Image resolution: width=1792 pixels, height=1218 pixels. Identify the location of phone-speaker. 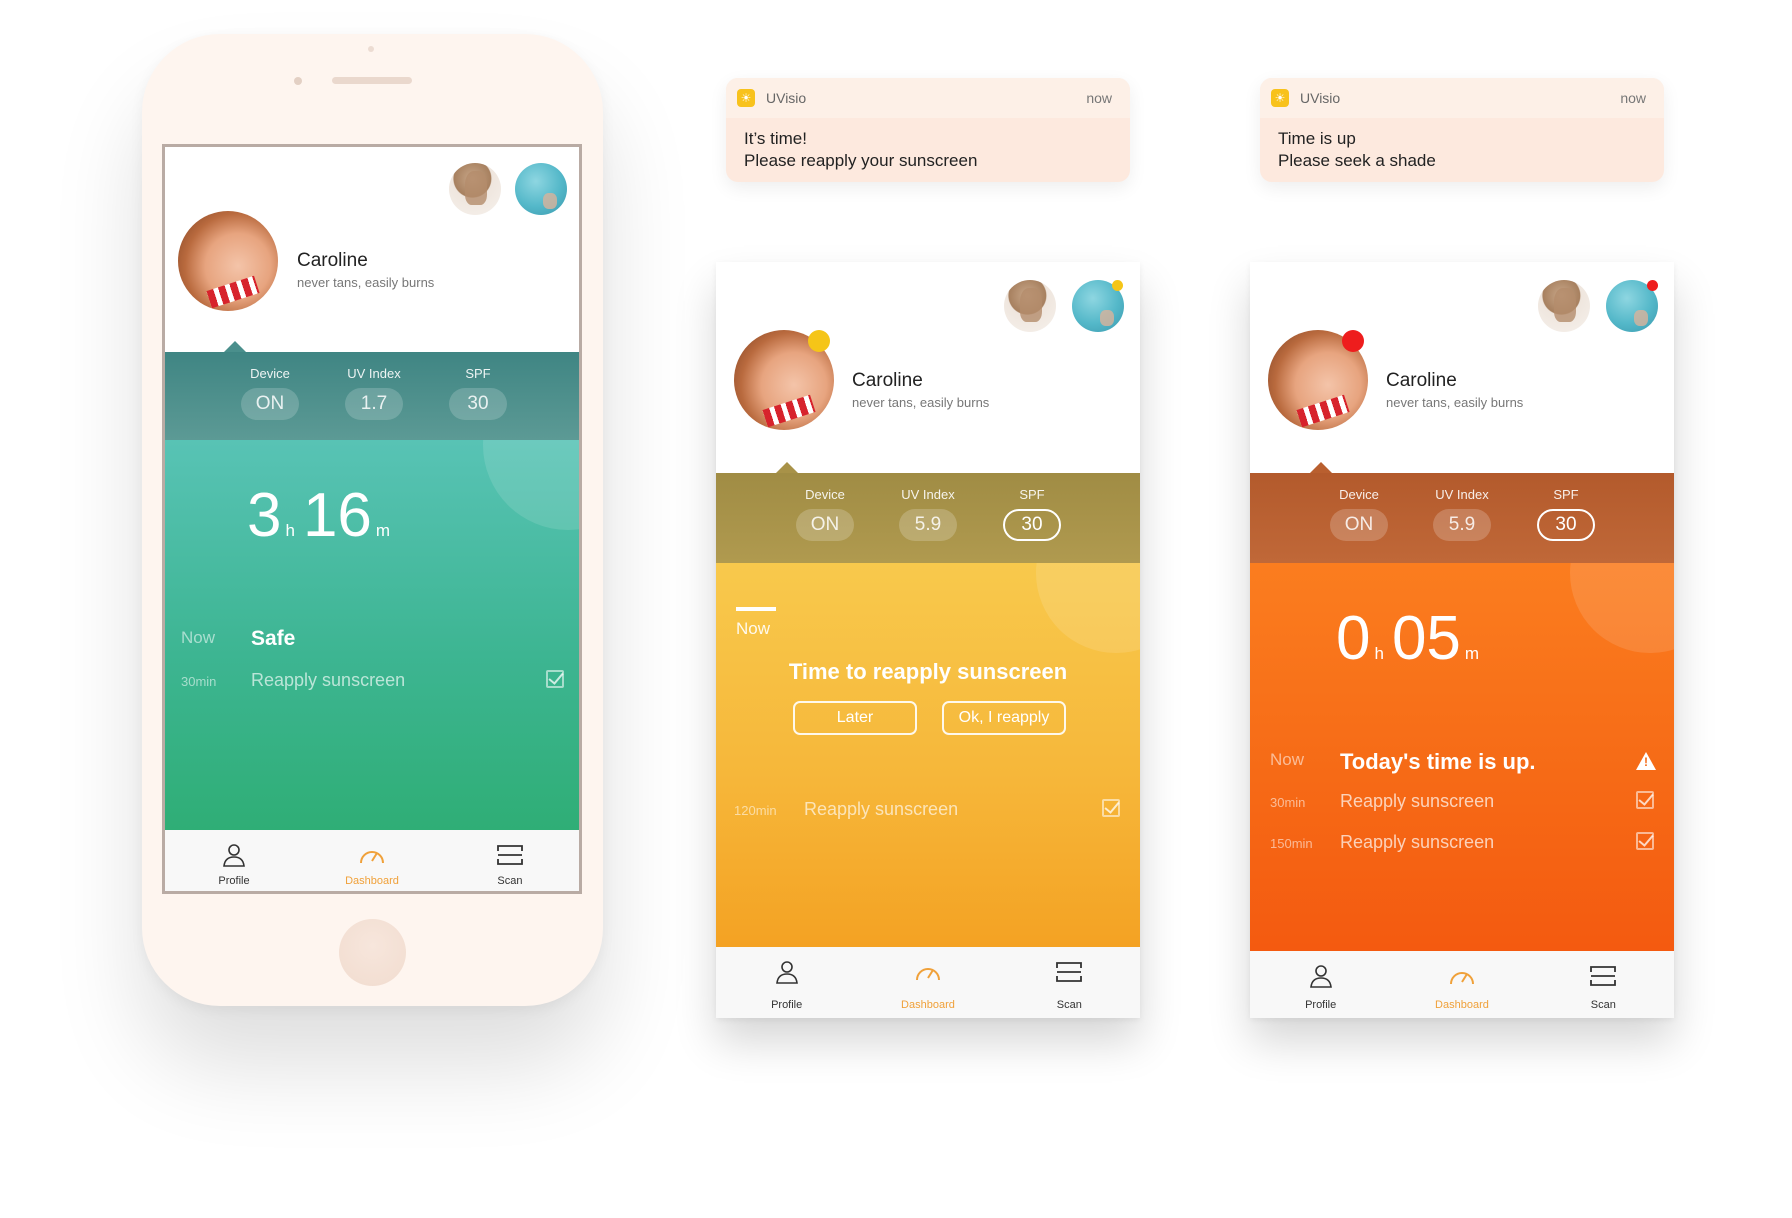
(372, 80).